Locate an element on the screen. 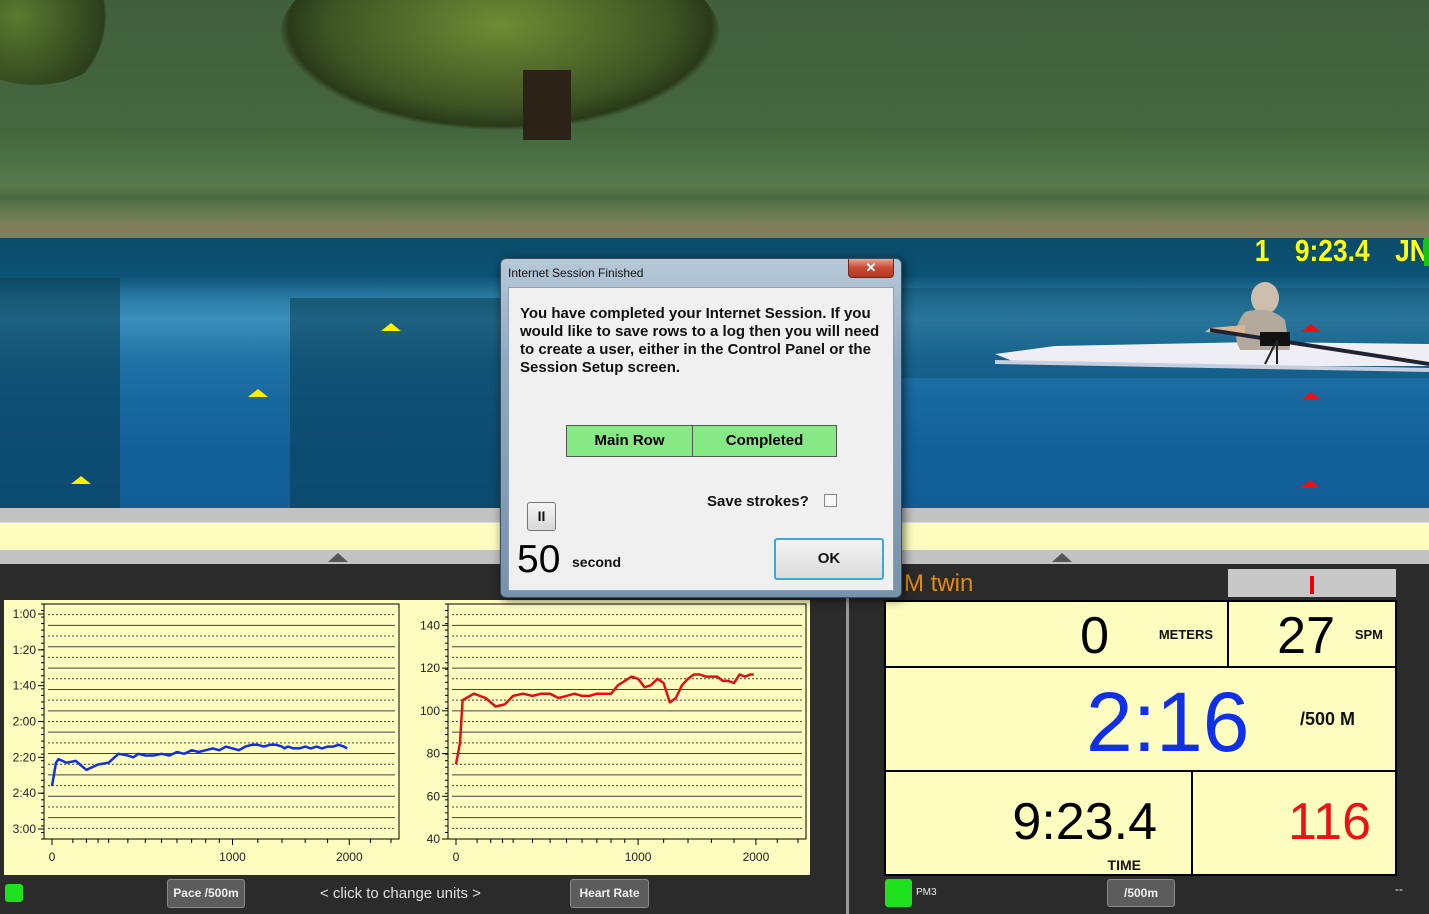 This screenshot has width=1429, height=914. y-tick-label: 3:00 is located at coordinates (25, 829).